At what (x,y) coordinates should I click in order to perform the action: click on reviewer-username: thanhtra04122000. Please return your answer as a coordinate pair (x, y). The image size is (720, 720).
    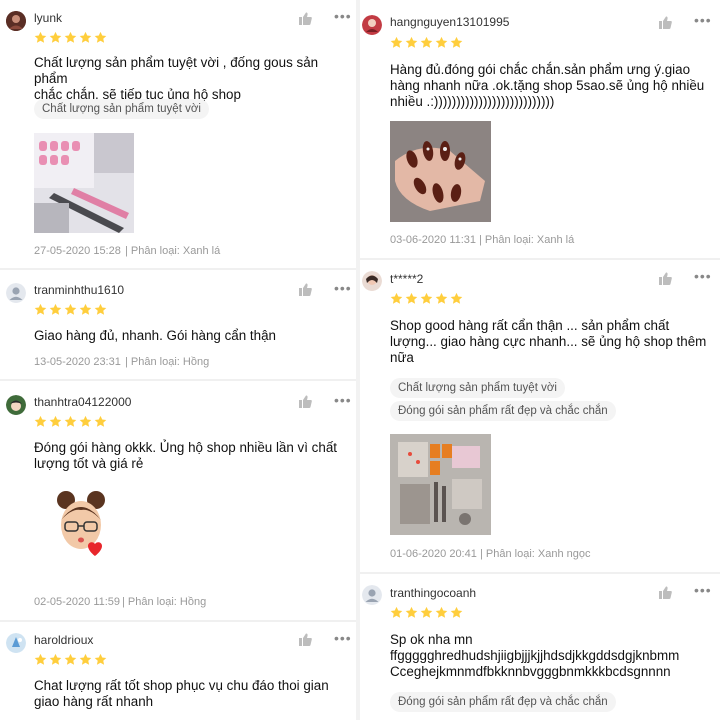
    Looking at the image, I should click on (82, 402).